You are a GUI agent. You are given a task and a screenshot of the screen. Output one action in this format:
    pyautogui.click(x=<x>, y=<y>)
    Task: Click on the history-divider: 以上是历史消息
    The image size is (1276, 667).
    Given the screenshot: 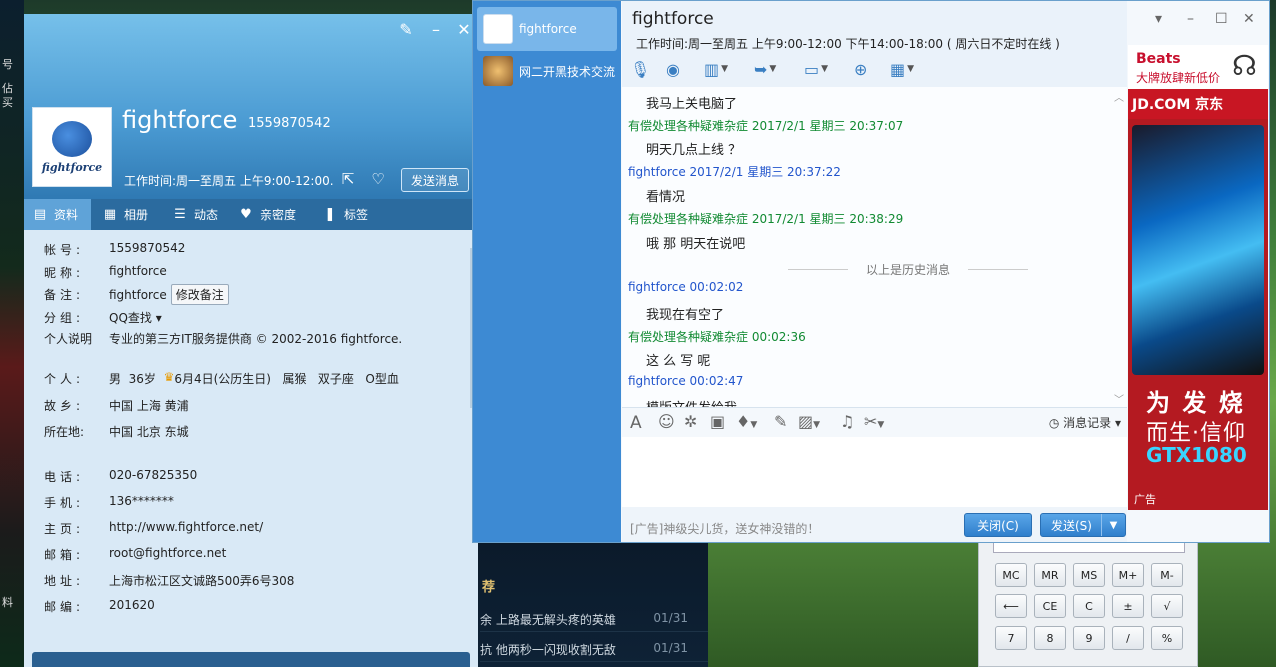 What is the action you would take?
    pyautogui.click(x=908, y=269)
    